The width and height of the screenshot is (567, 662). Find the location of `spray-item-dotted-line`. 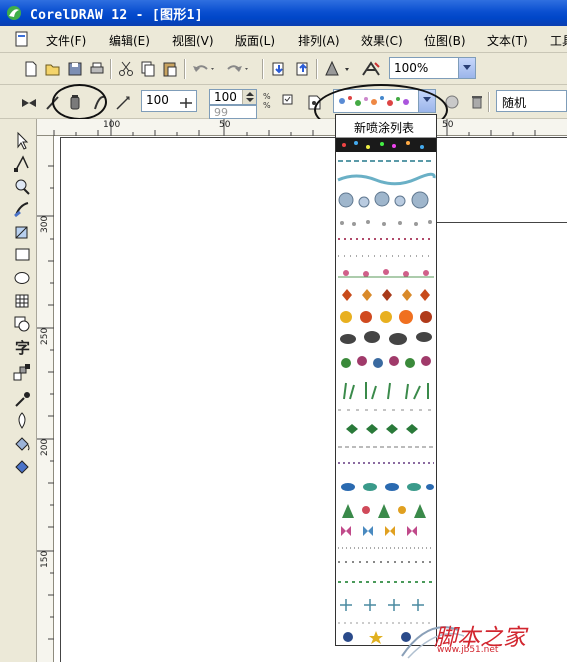

spray-item-dotted-line is located at coordinates (386, 548).